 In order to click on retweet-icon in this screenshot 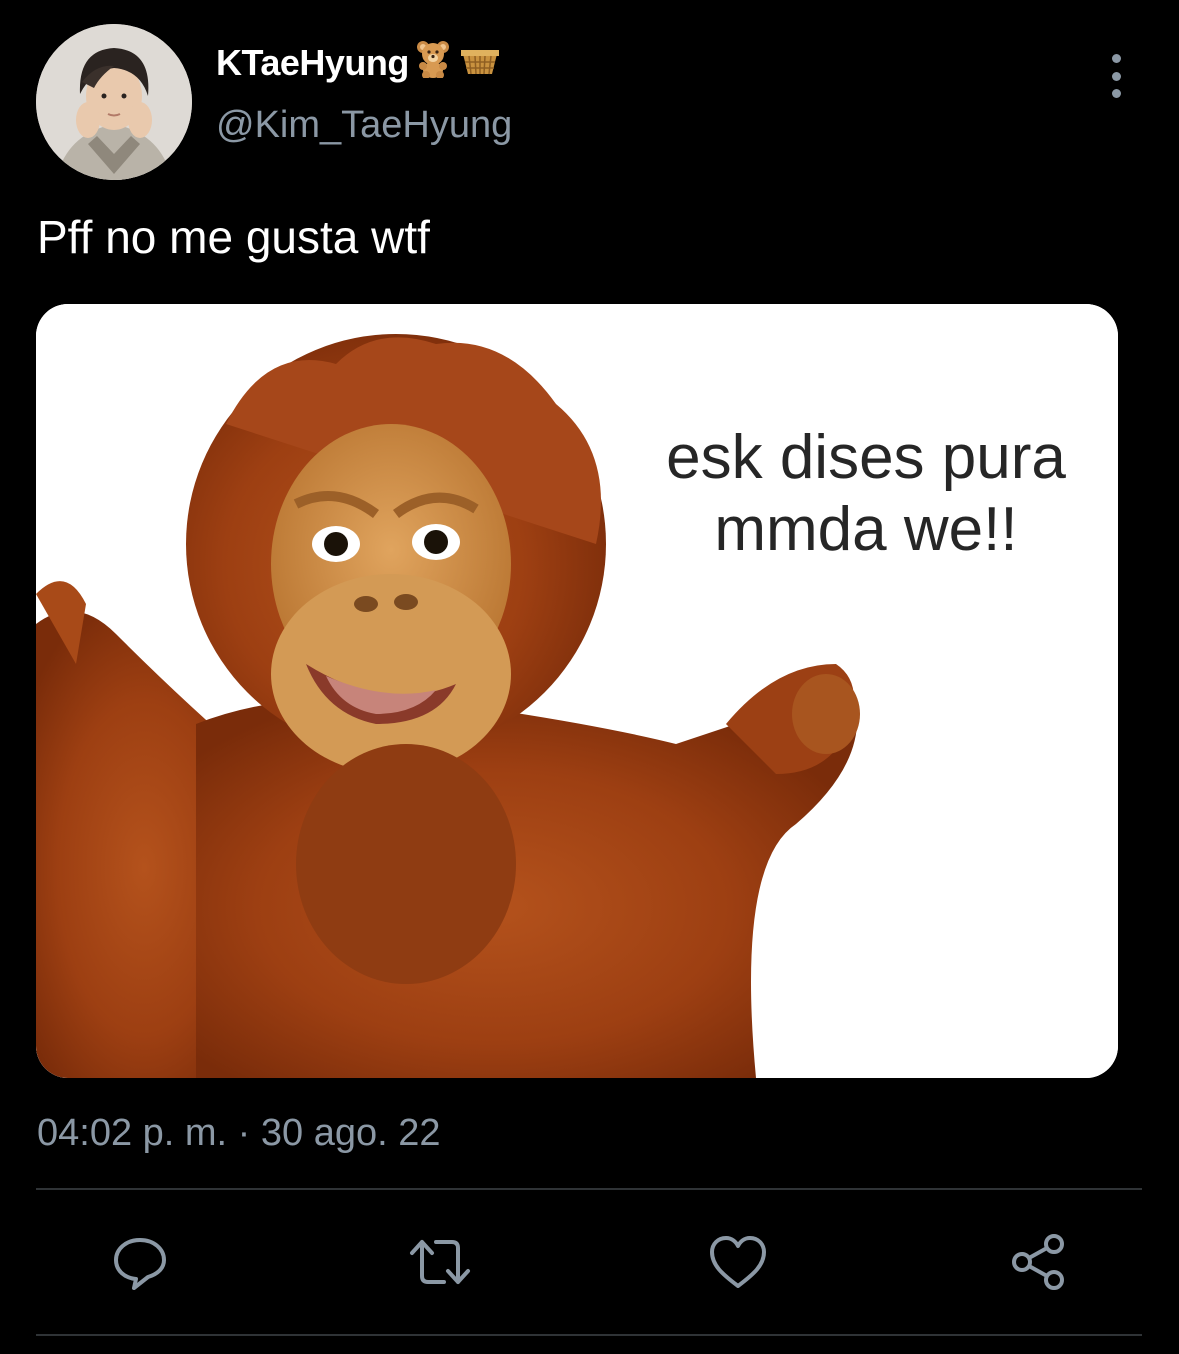, I will do `click(440, 1262)`.